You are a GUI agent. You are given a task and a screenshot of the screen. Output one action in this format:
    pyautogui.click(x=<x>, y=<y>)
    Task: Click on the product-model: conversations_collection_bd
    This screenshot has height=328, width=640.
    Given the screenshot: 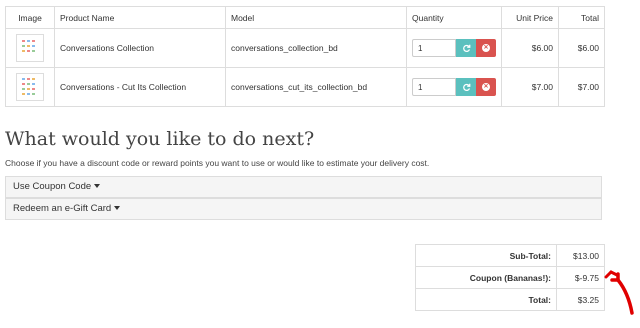 What is the action you would take?
    pyautogui.click(x=316, y=48)
    